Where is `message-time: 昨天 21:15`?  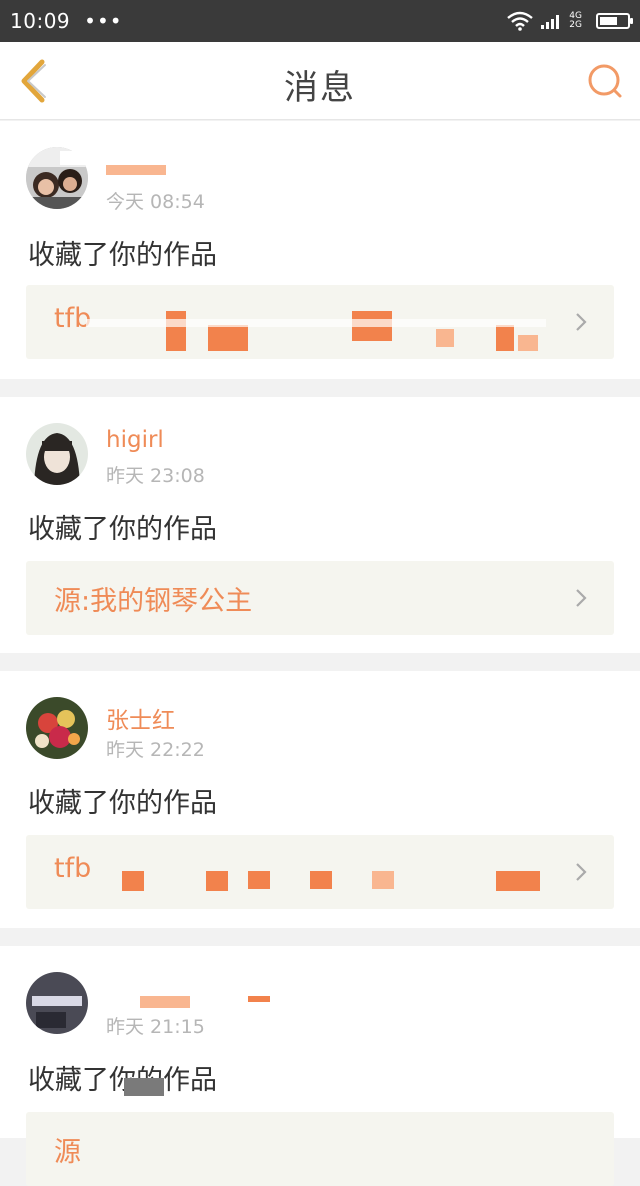 message-time: 昨天 21:15 is located at coordinates (155, 1027).